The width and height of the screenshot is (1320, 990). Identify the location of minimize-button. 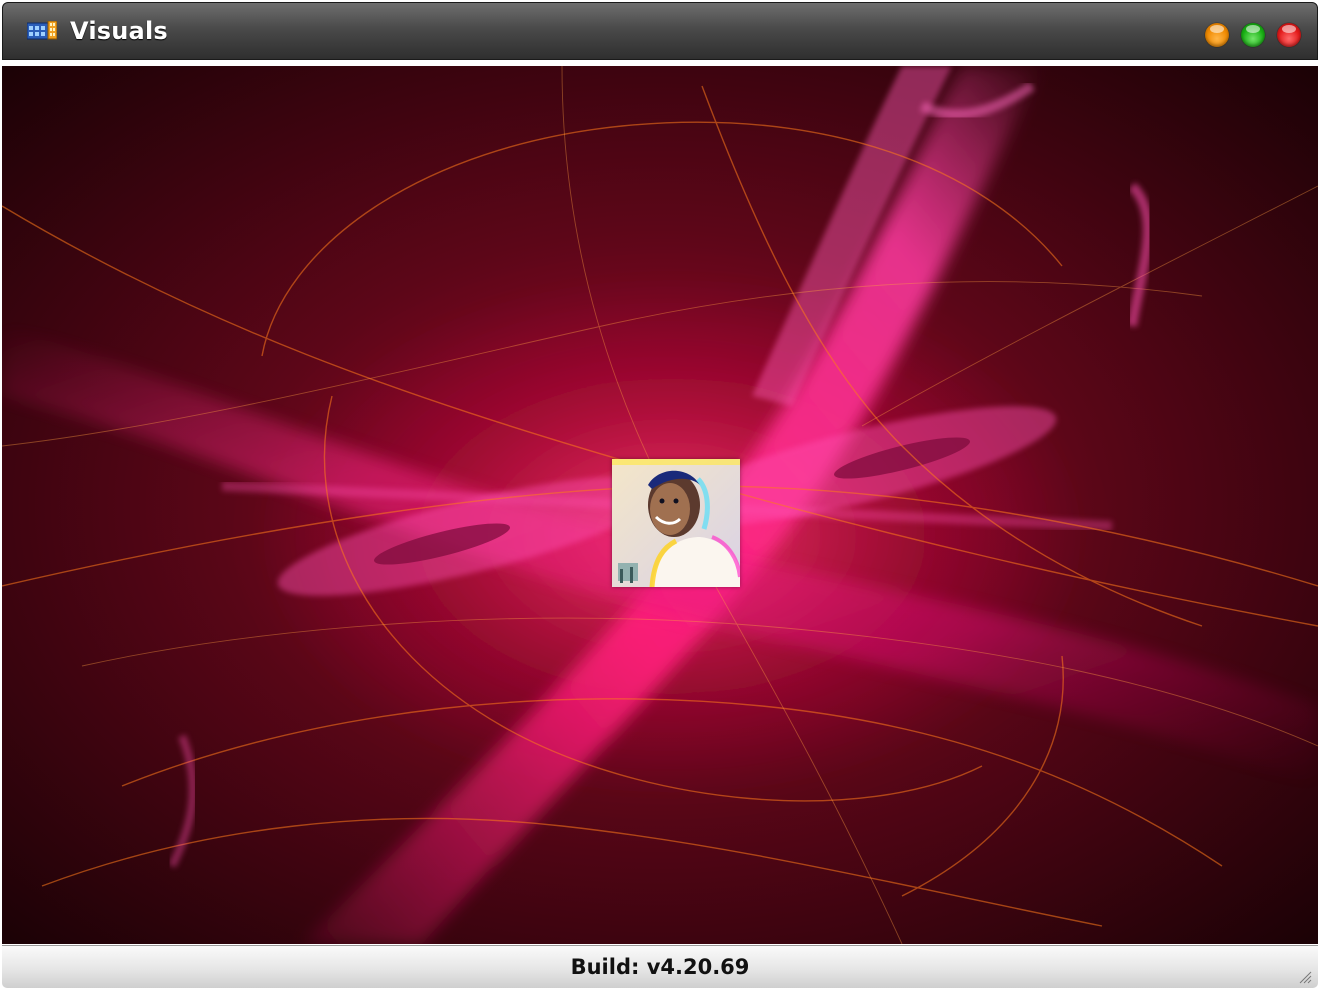
(1217, 35).